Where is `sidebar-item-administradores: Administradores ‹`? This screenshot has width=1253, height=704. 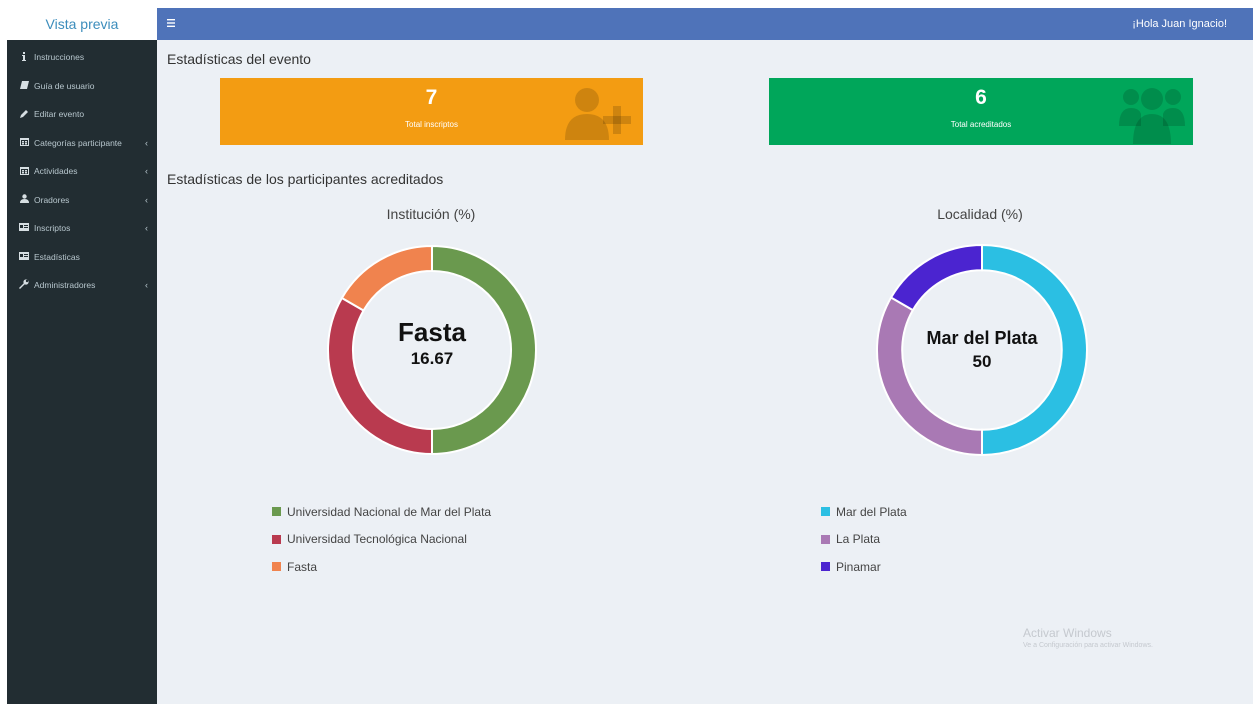
sidebar-item-administradores: Administradores ‹ is located at coordinates (82, 285).